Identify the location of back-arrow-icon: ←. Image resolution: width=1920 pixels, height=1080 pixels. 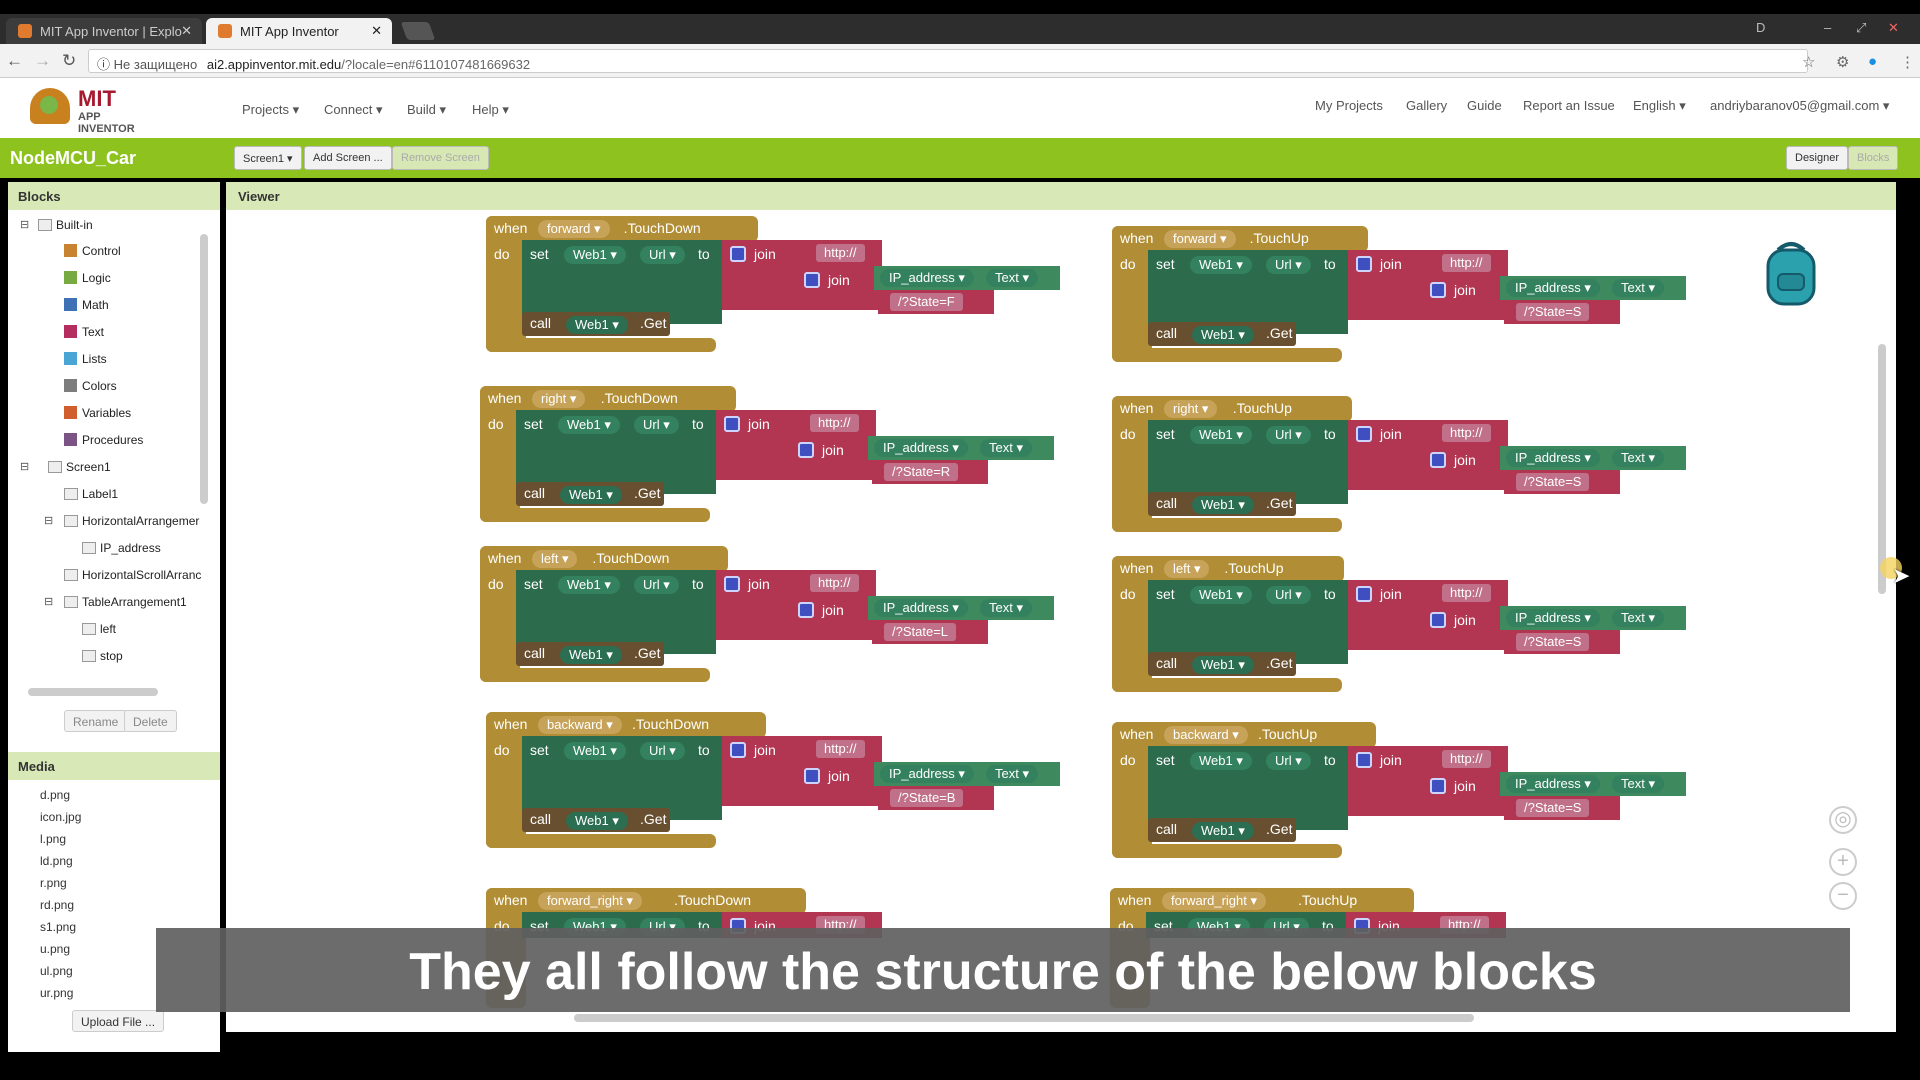
(14, 61).